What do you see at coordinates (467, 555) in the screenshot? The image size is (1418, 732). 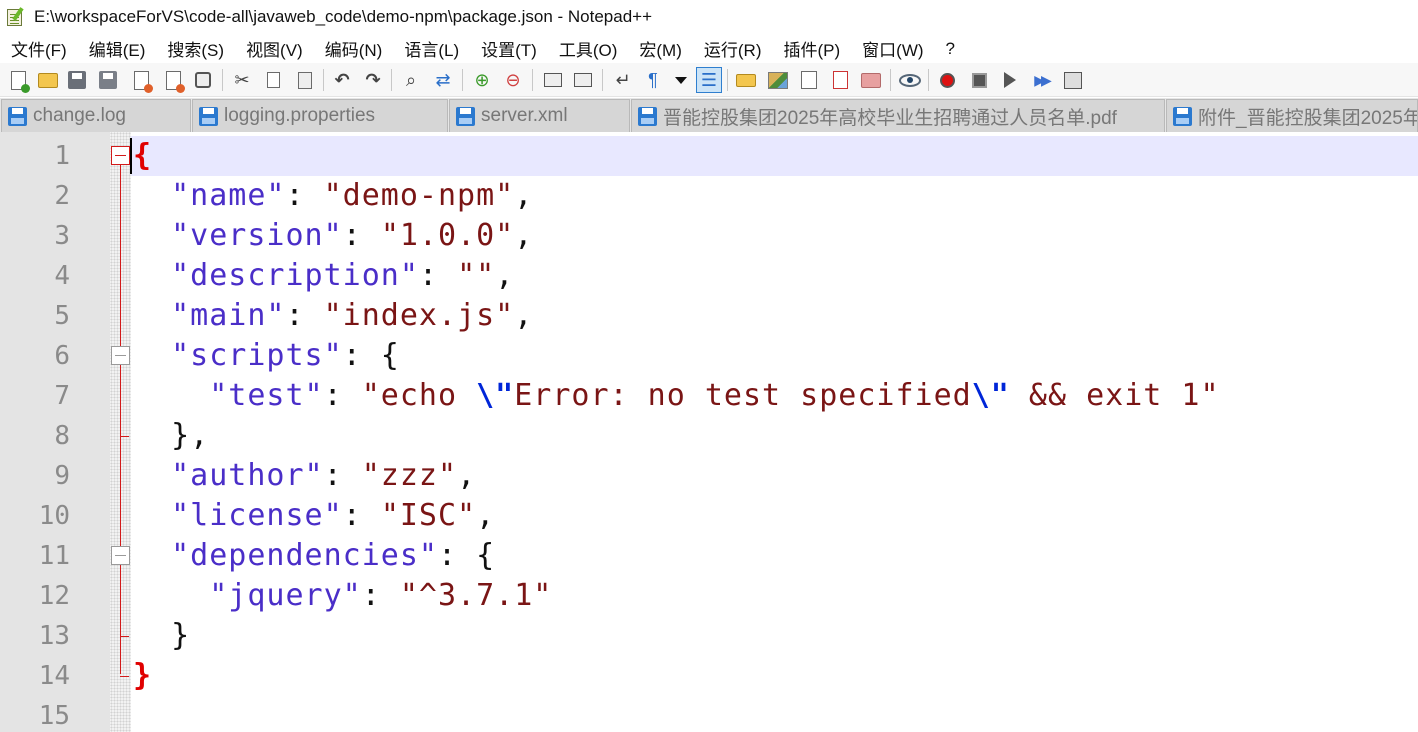 I see `code-token: : {` at bounding box center [467, 555].